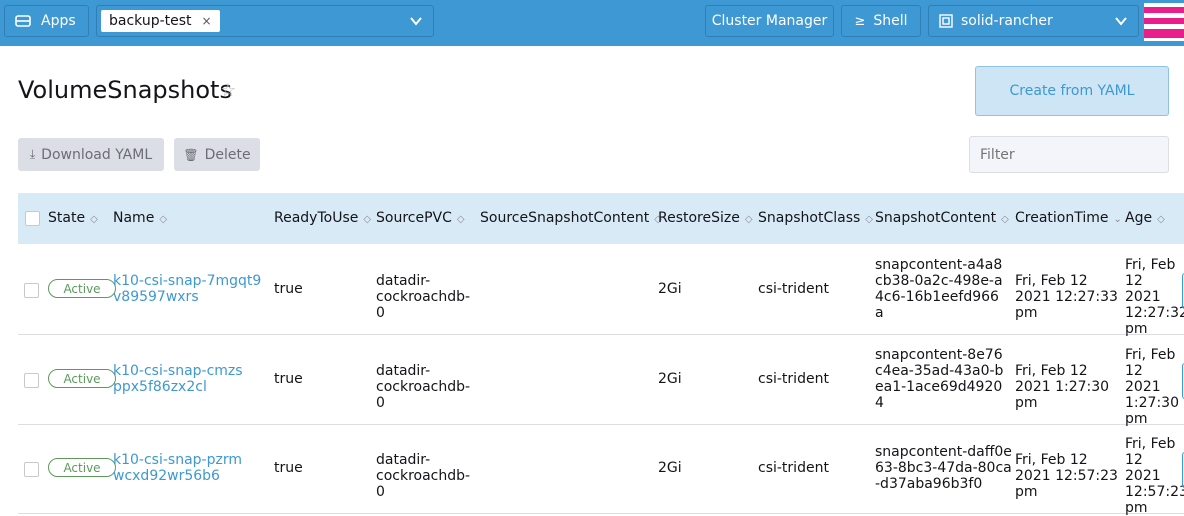 Image resolution: width=1184 pixels, height=516 pixels. Describe the element at coordinates (1066, 297) in the screenshot. I see `creation-time: Fri, Feb 12 2021 12:27:33 pm` at that location.